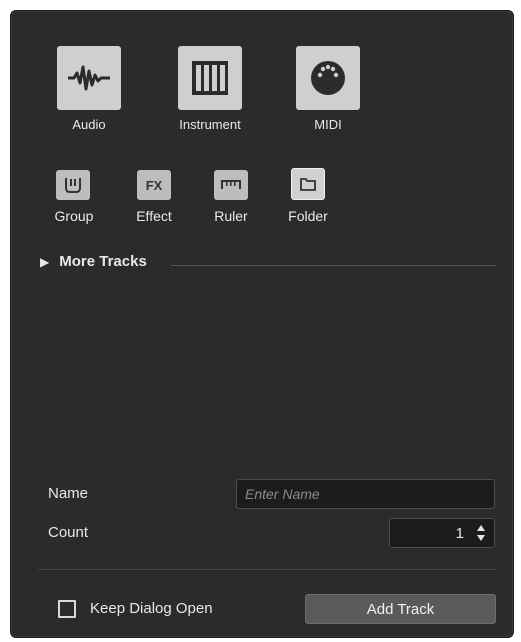  Describe the element at coordinates (481, 533) in the screenshot. I see `spin-arrows-icon` at that location.